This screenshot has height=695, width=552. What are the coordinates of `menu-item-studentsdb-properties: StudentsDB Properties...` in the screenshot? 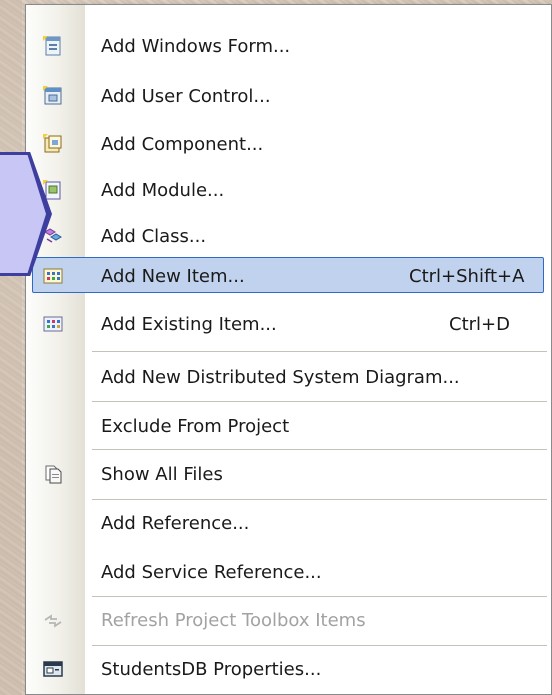 It's located at (288, 670).